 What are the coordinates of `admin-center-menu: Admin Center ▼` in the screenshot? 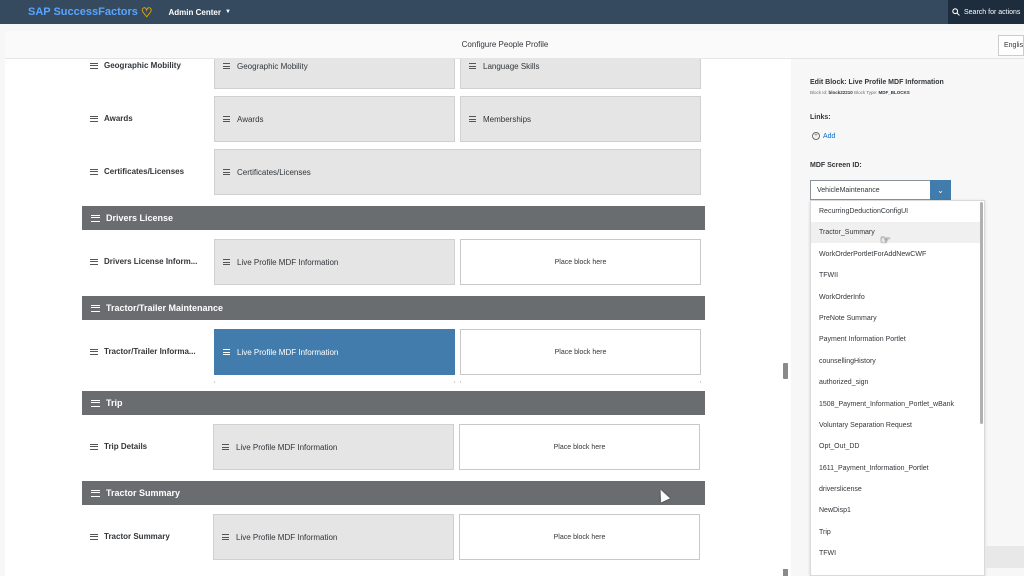 It's located at (200, 12).